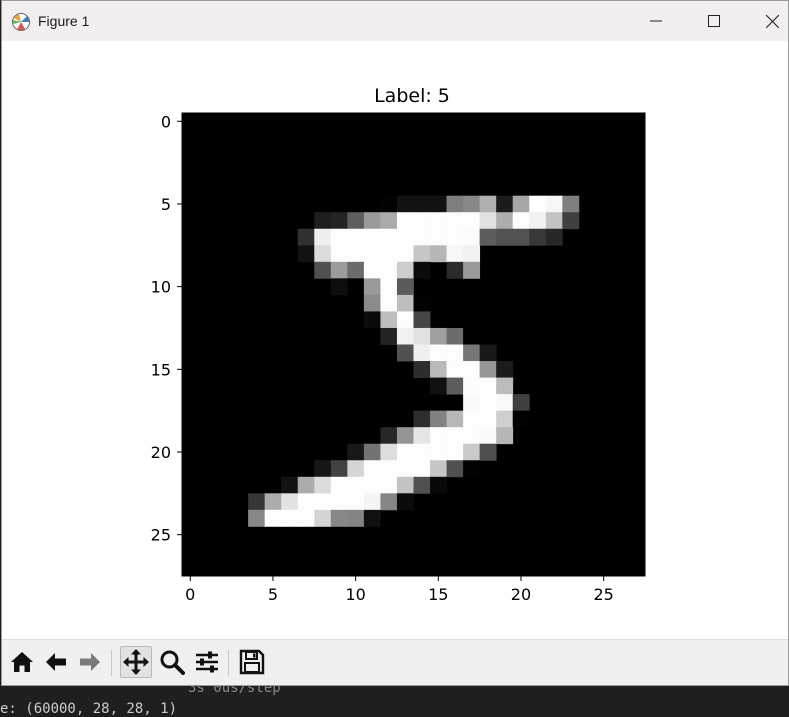  What do you see at coordinates (521, 594) in the screenshot?
I see `x-tick-label: 20` at bounding box center [521, 594].